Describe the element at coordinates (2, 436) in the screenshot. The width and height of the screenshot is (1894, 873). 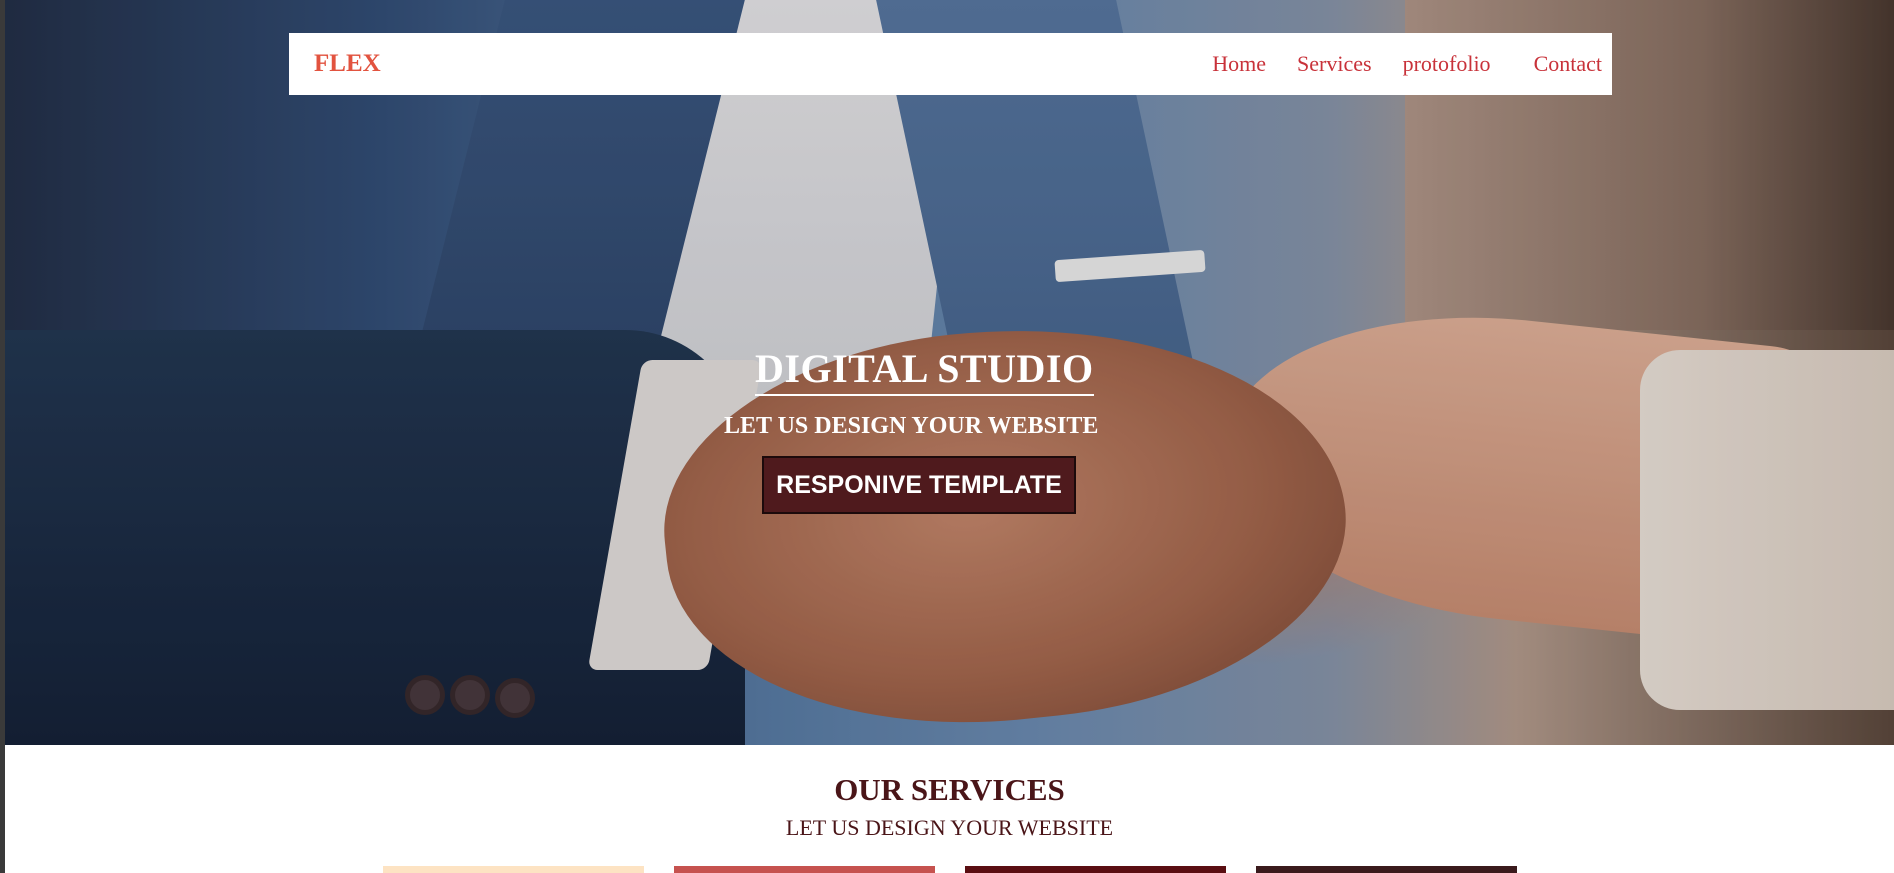
I see `window-left-edge` at that location.